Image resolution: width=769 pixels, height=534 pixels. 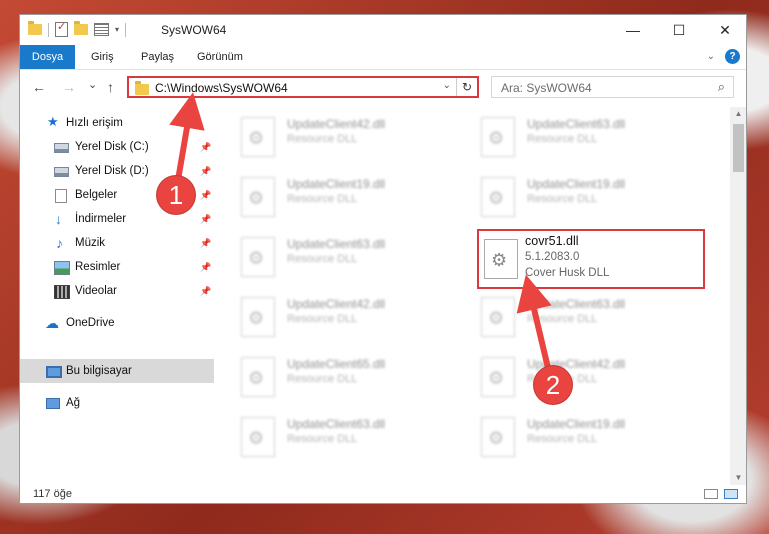 I want to click on recent-locations-button: ⌄, so click(x=92, y=84).